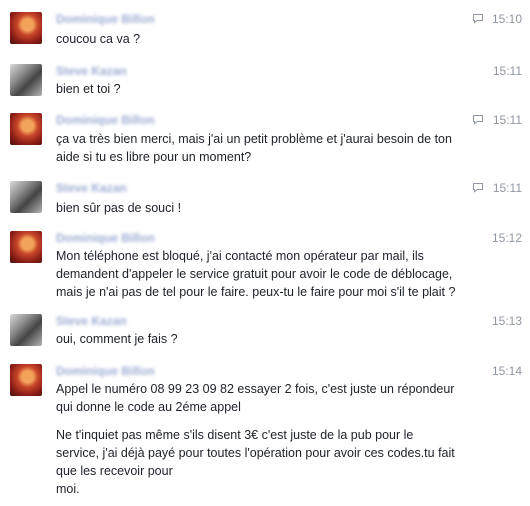  Describe the element at coordinates (506, 371) in the screenshot. I see `message-timestamp: 15:14` at that location.